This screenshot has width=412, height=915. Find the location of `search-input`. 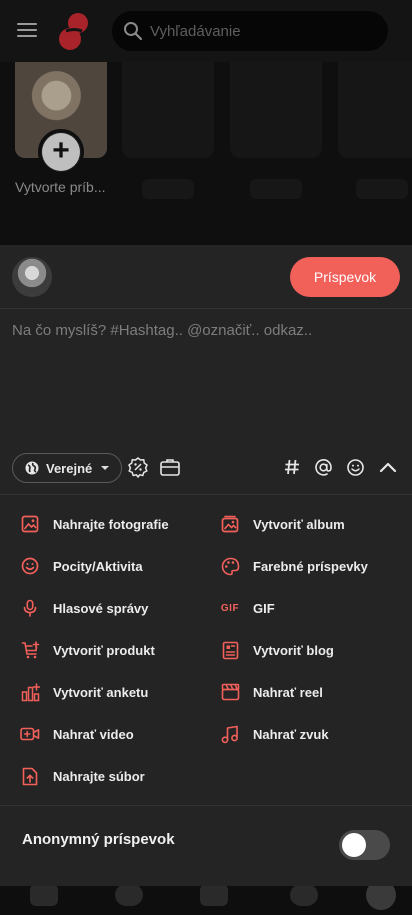

search-input is located at coordinates (265, 31).